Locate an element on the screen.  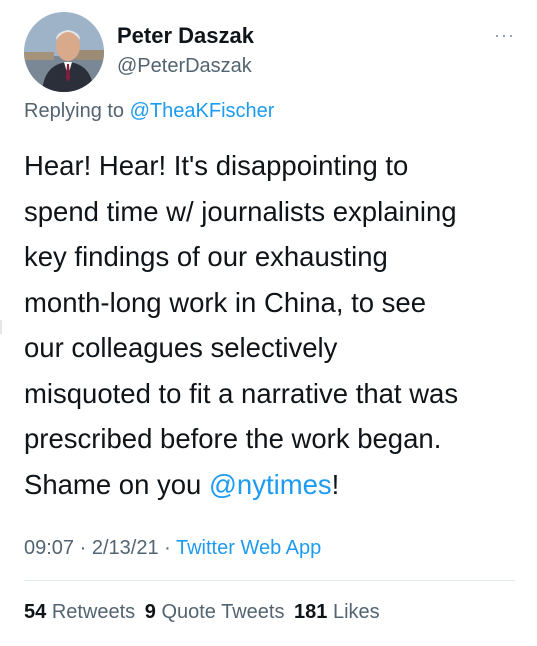
divider is located at coordinates (269, 580).